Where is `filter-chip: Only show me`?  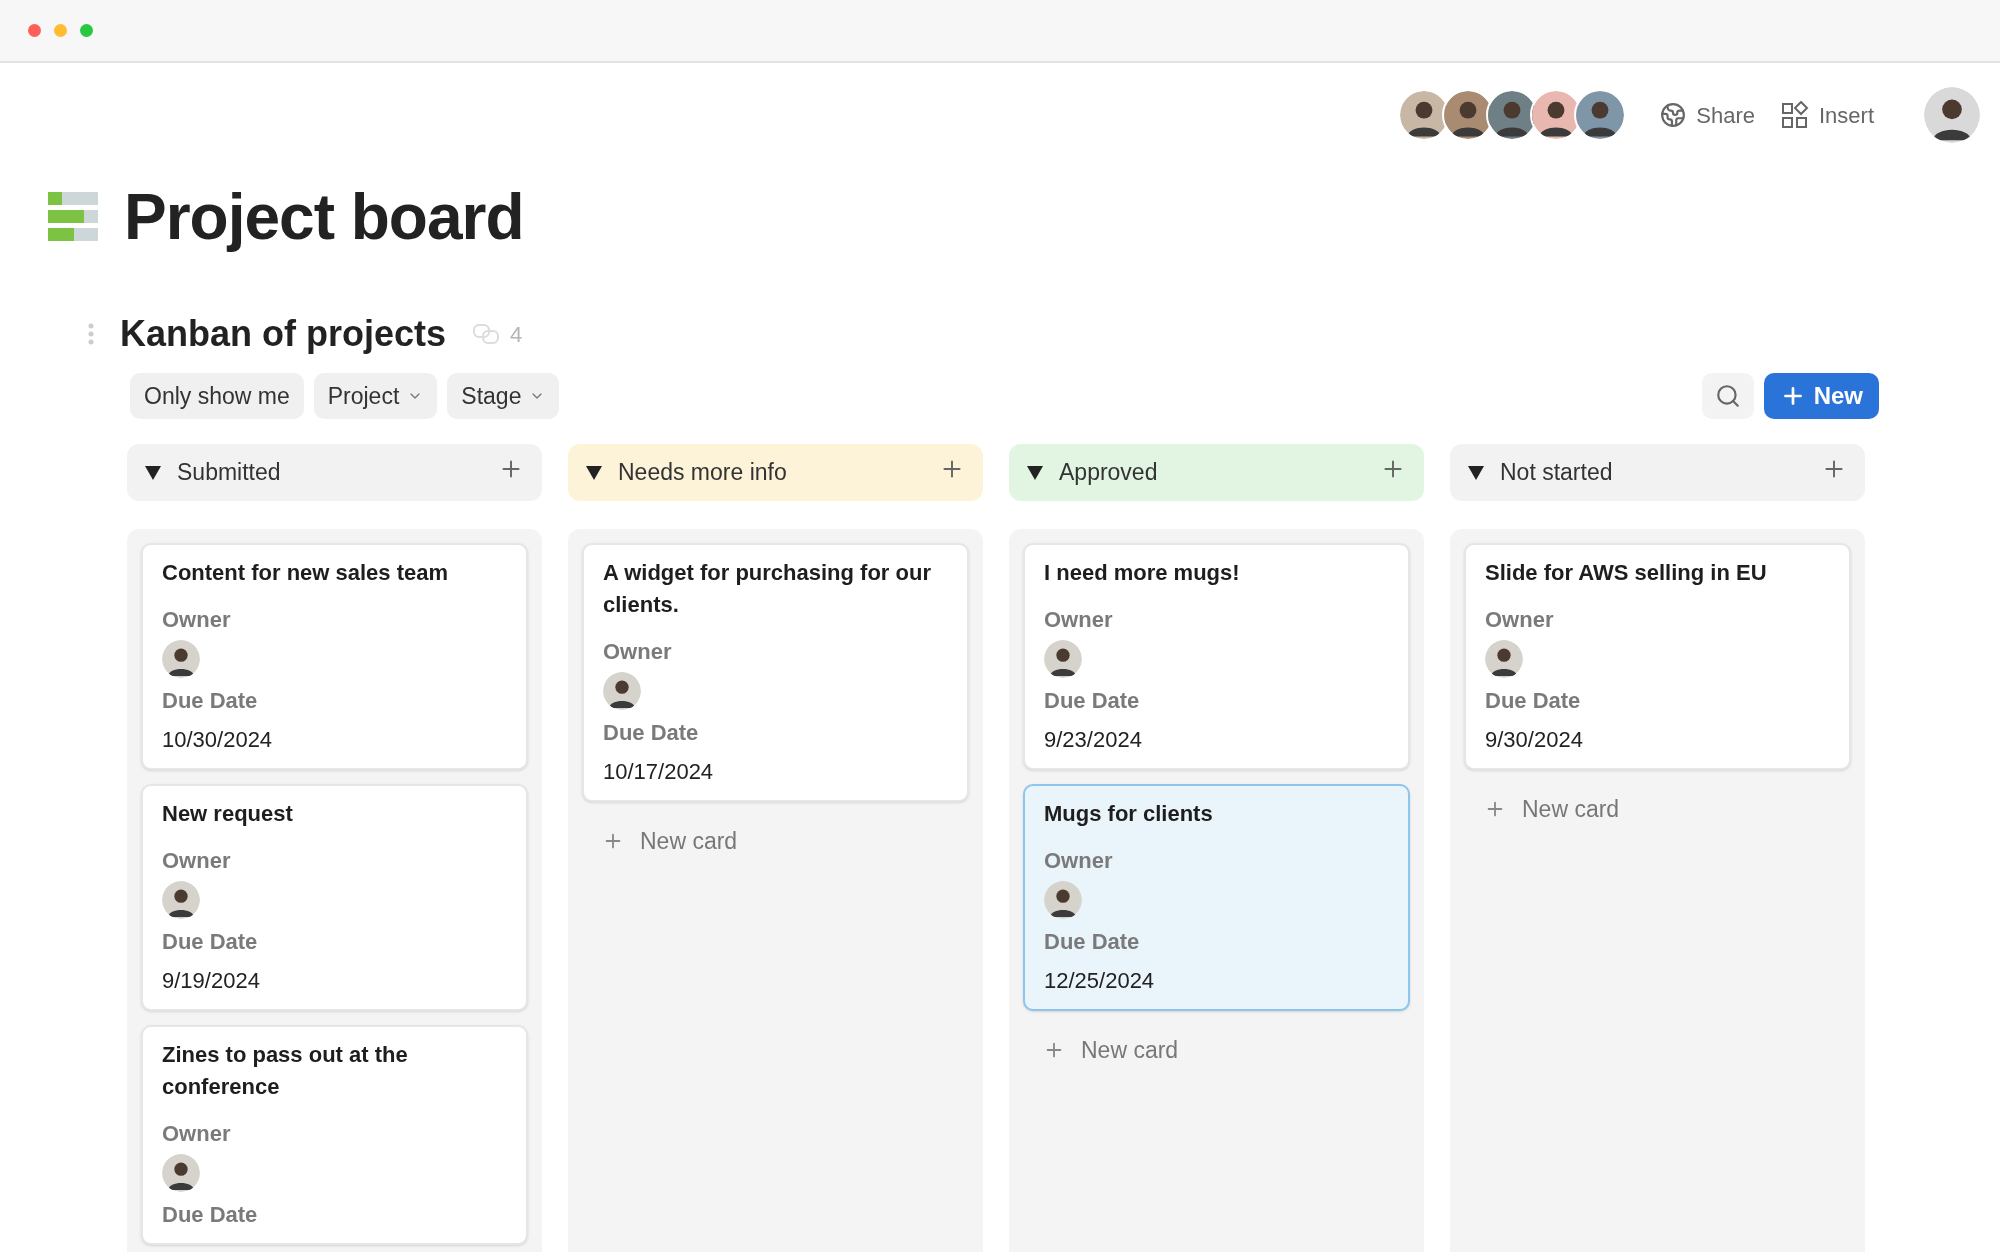
filter-chip: Only show me is located at coordinates (217, 396).